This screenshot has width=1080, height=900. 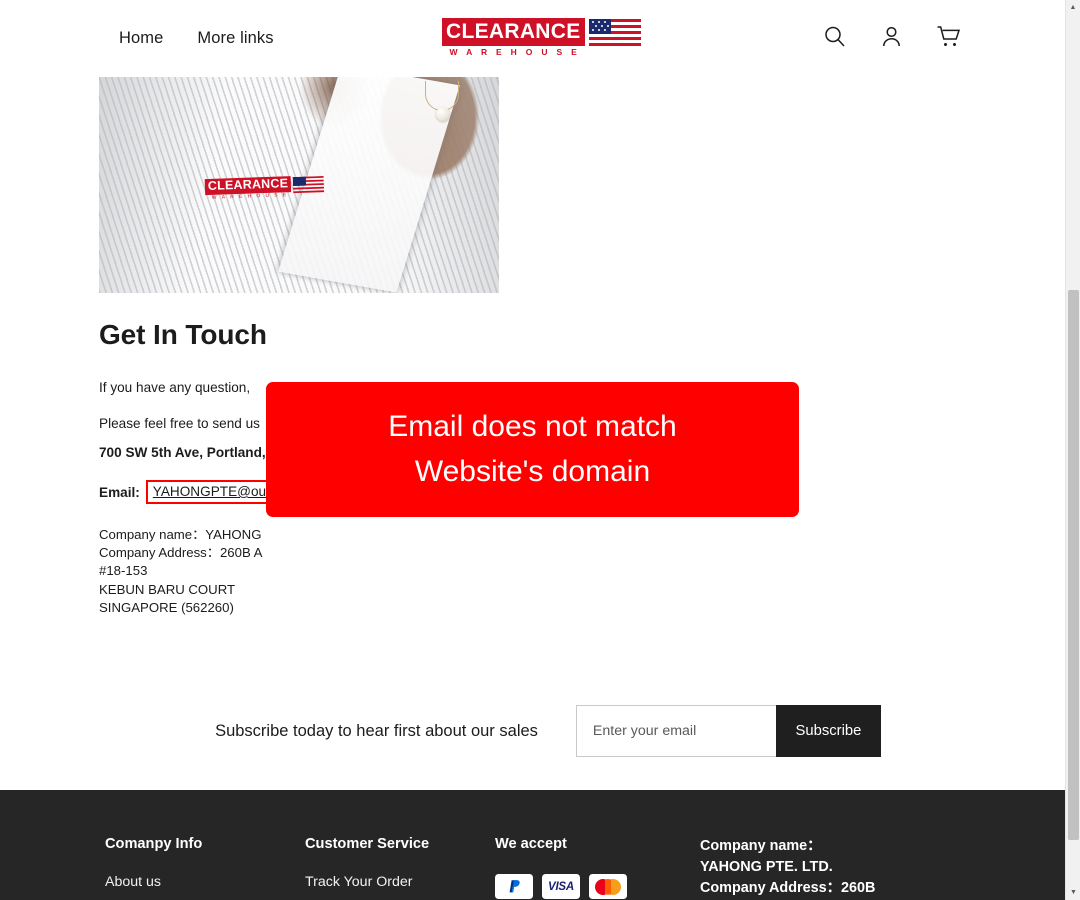 I want to click on error-banner: Email does not match Website's domain, so click(x=532, y=449).